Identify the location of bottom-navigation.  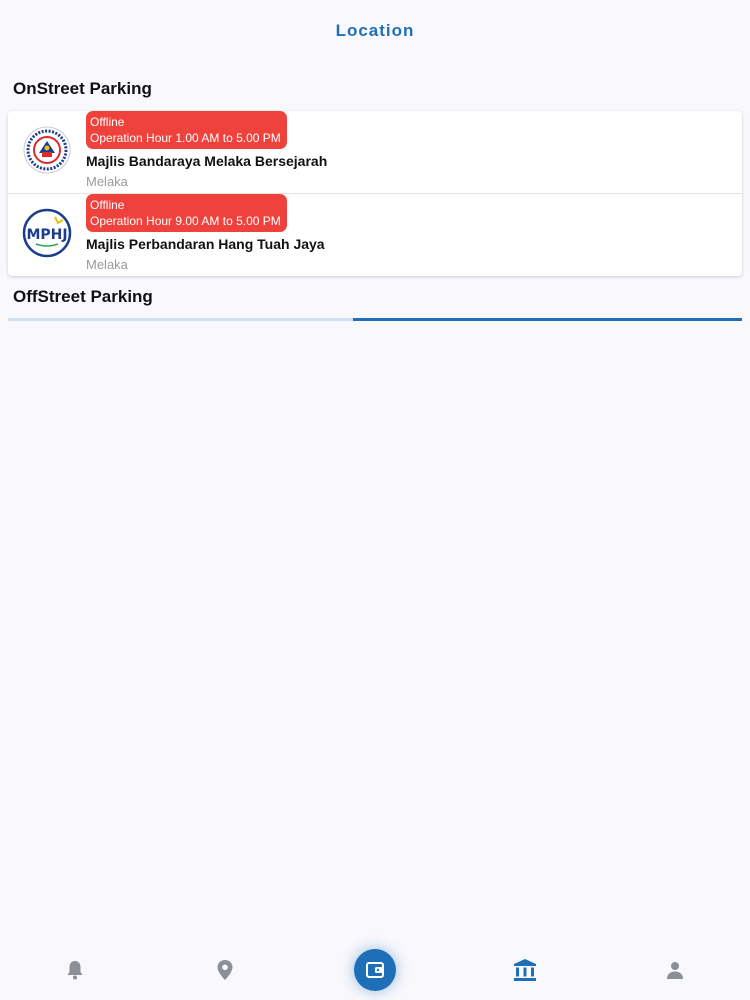
(375, 970).